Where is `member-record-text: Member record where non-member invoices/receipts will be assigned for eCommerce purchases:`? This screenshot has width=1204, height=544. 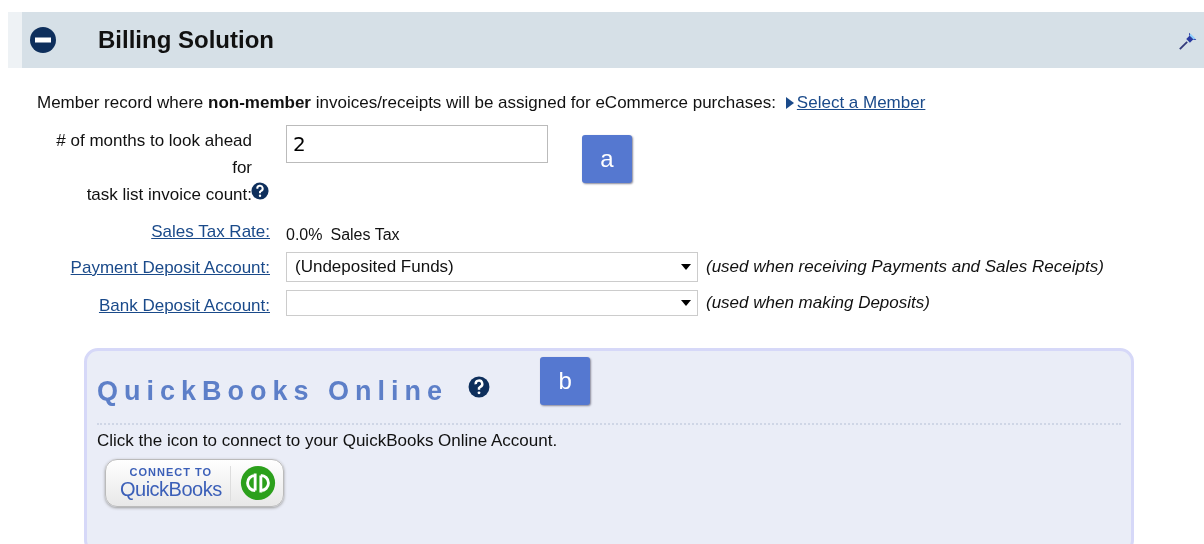 member-record-text: Member record where non-member invoices/receipts will be assigned for eCommerce purchases: is located at coordinates (406, 103).